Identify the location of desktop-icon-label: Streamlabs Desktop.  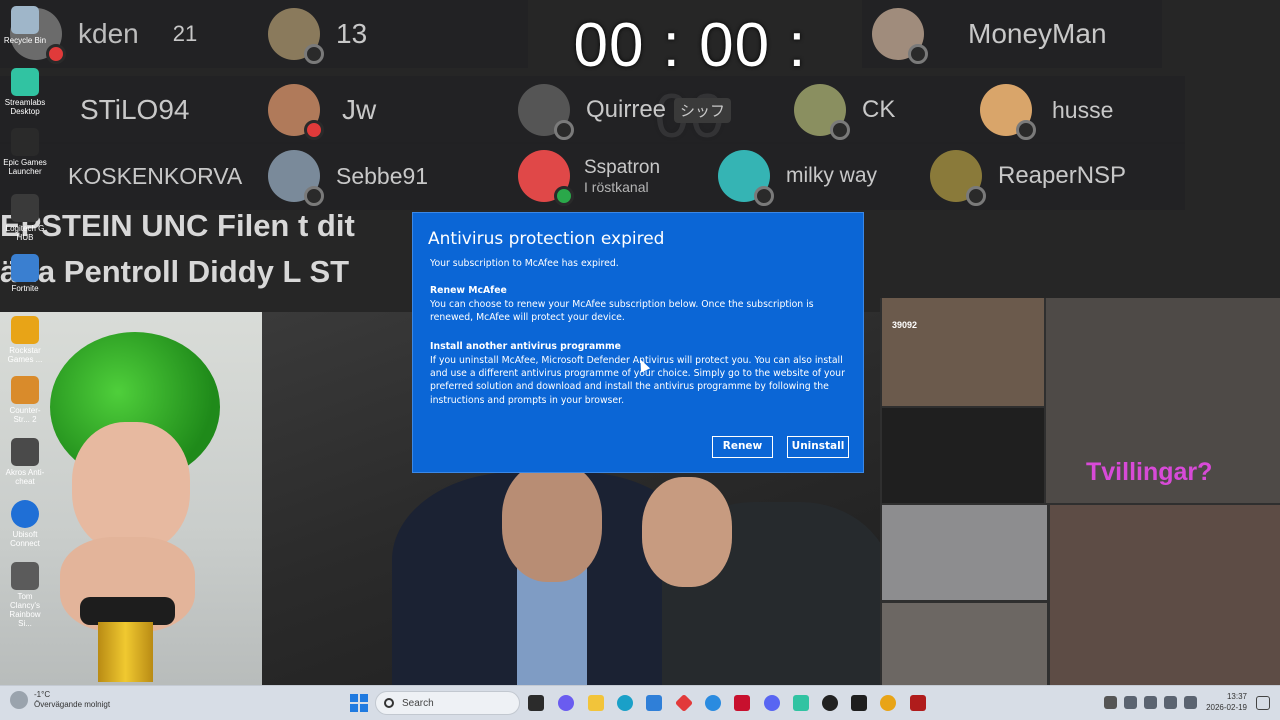
(25, 107).